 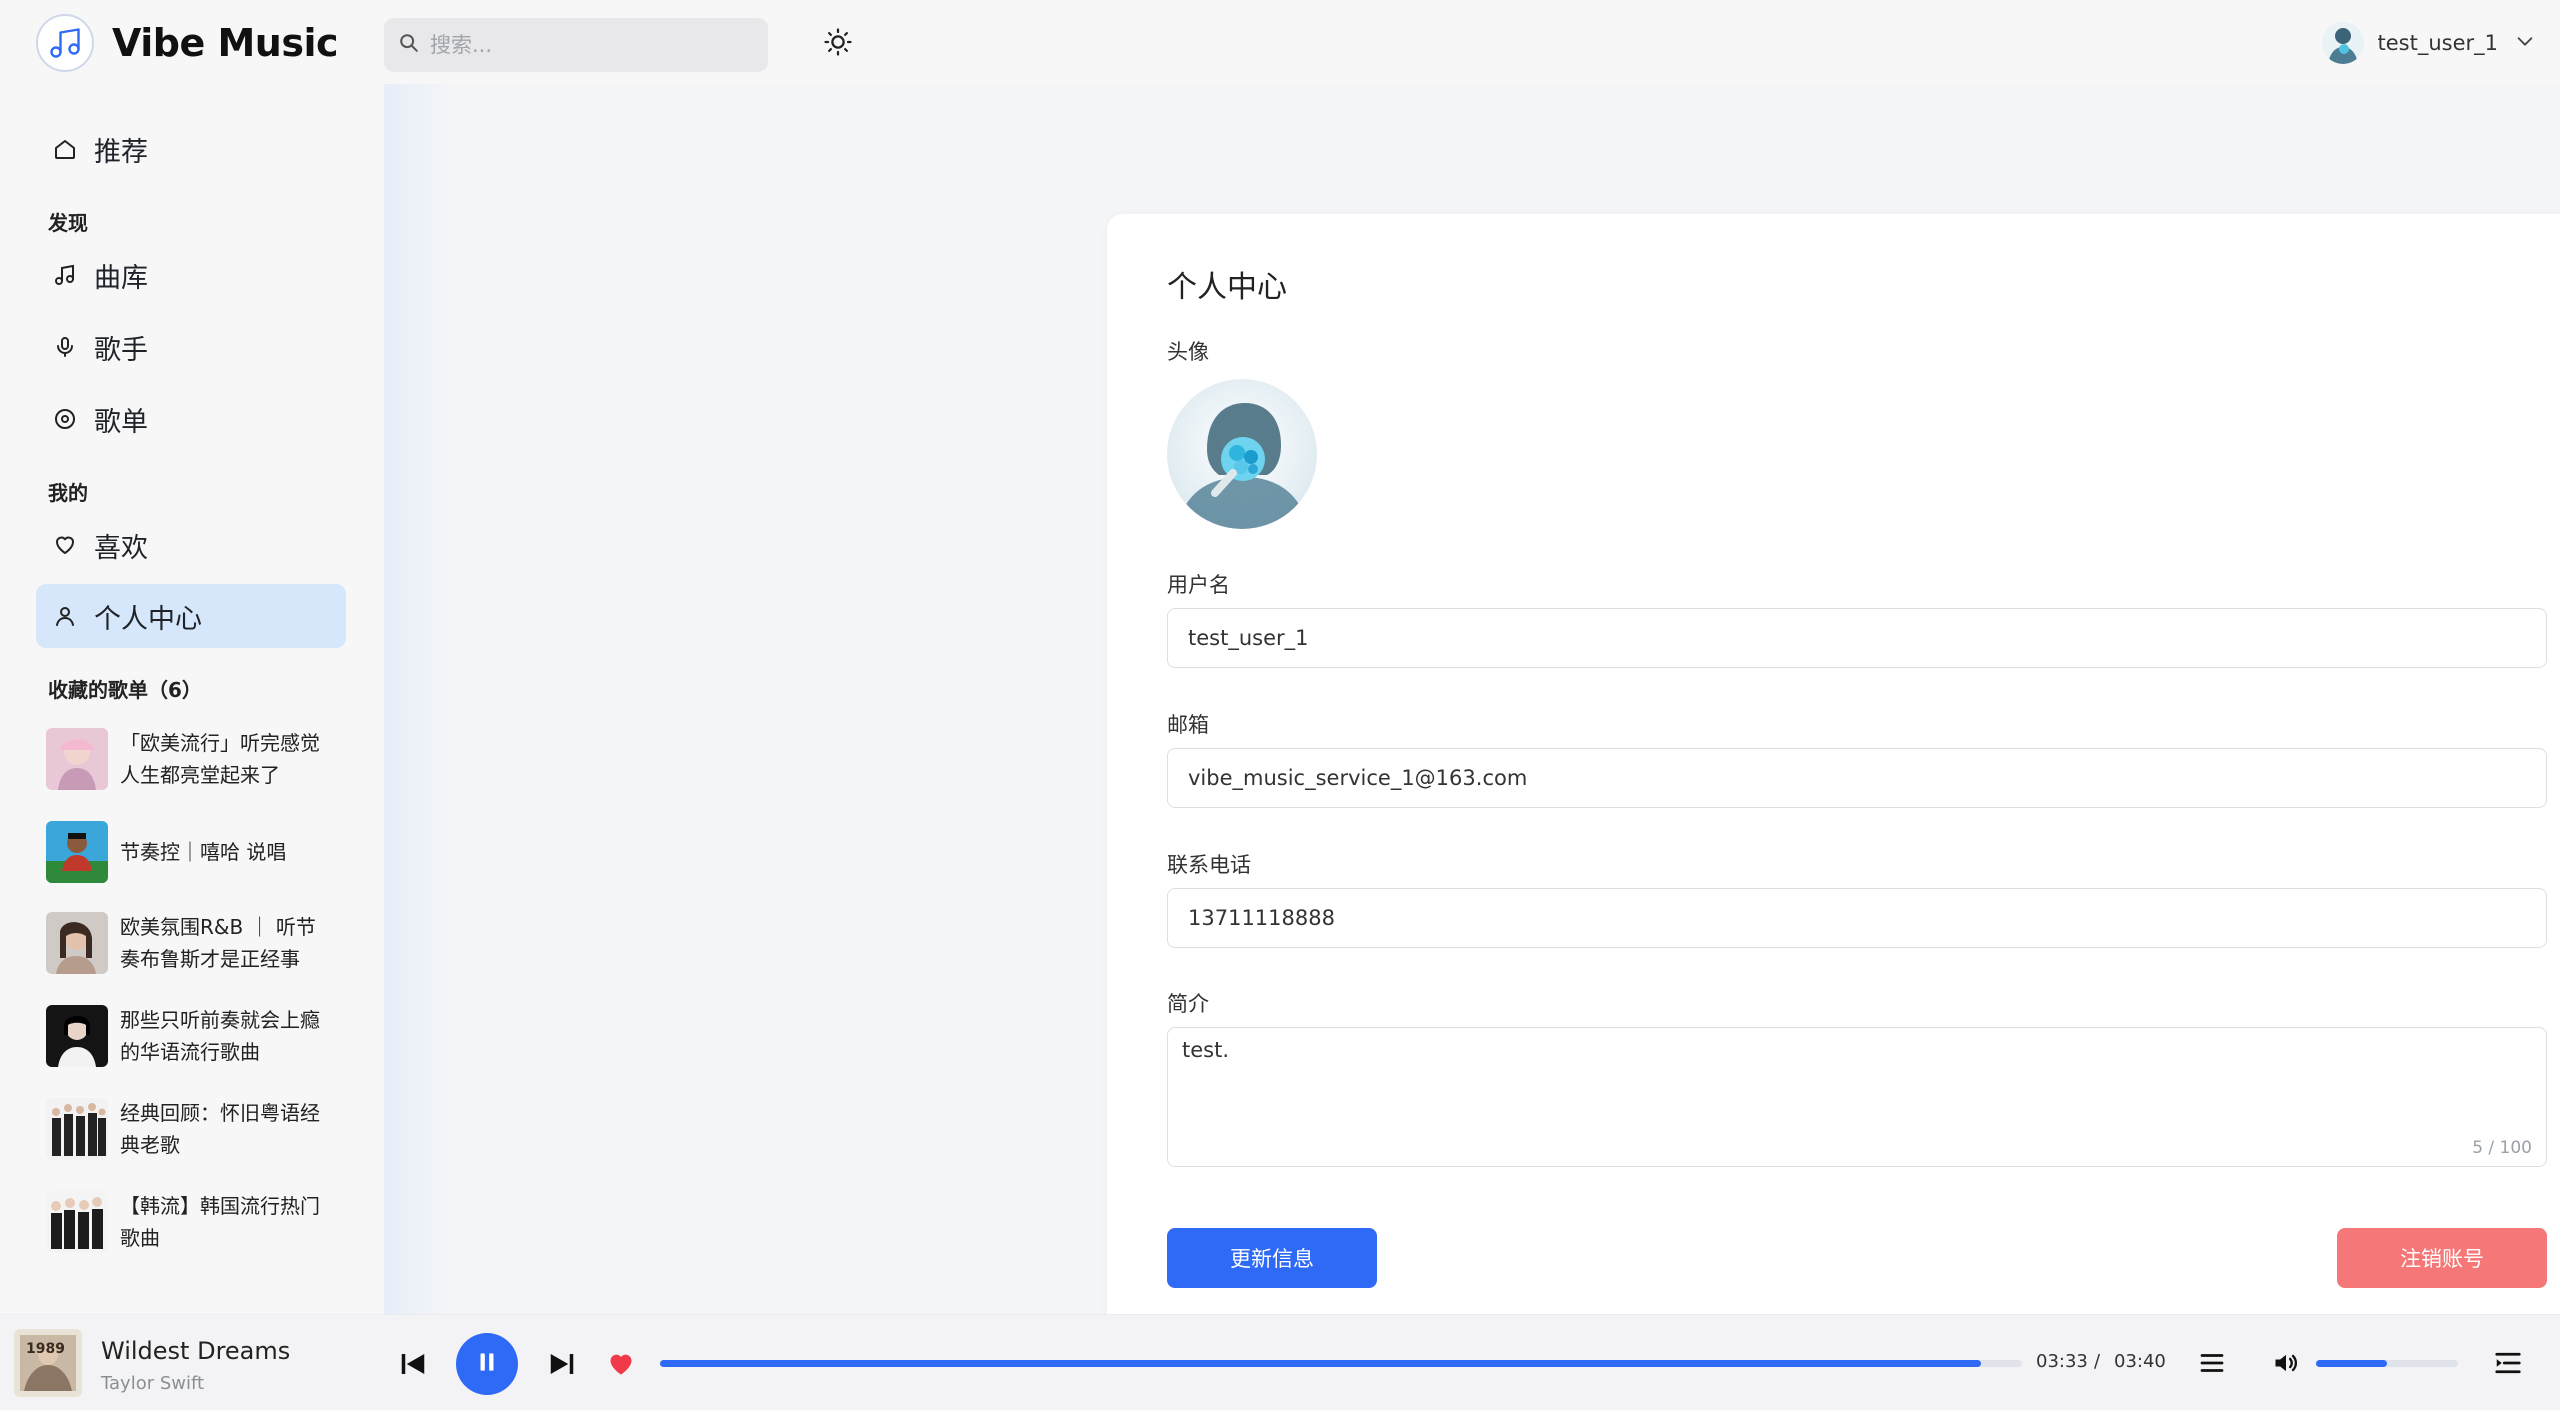 What do you see at coordinates (152, 1383) in the screenshot?
I see `song-artist: Taylor Swift` at bounding box center [152, 1383].